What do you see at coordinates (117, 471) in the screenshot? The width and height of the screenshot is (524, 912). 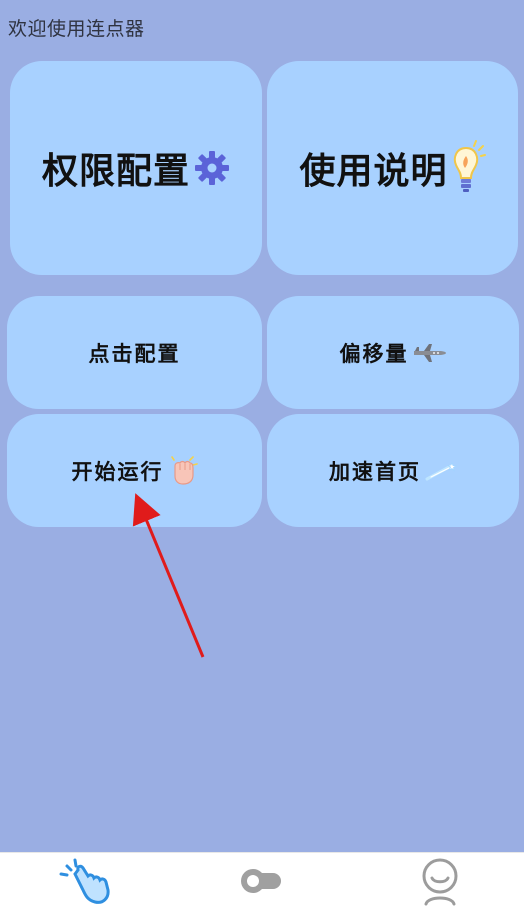 I see `start-running-label: 开始运行` at bounding box center [117, 471].